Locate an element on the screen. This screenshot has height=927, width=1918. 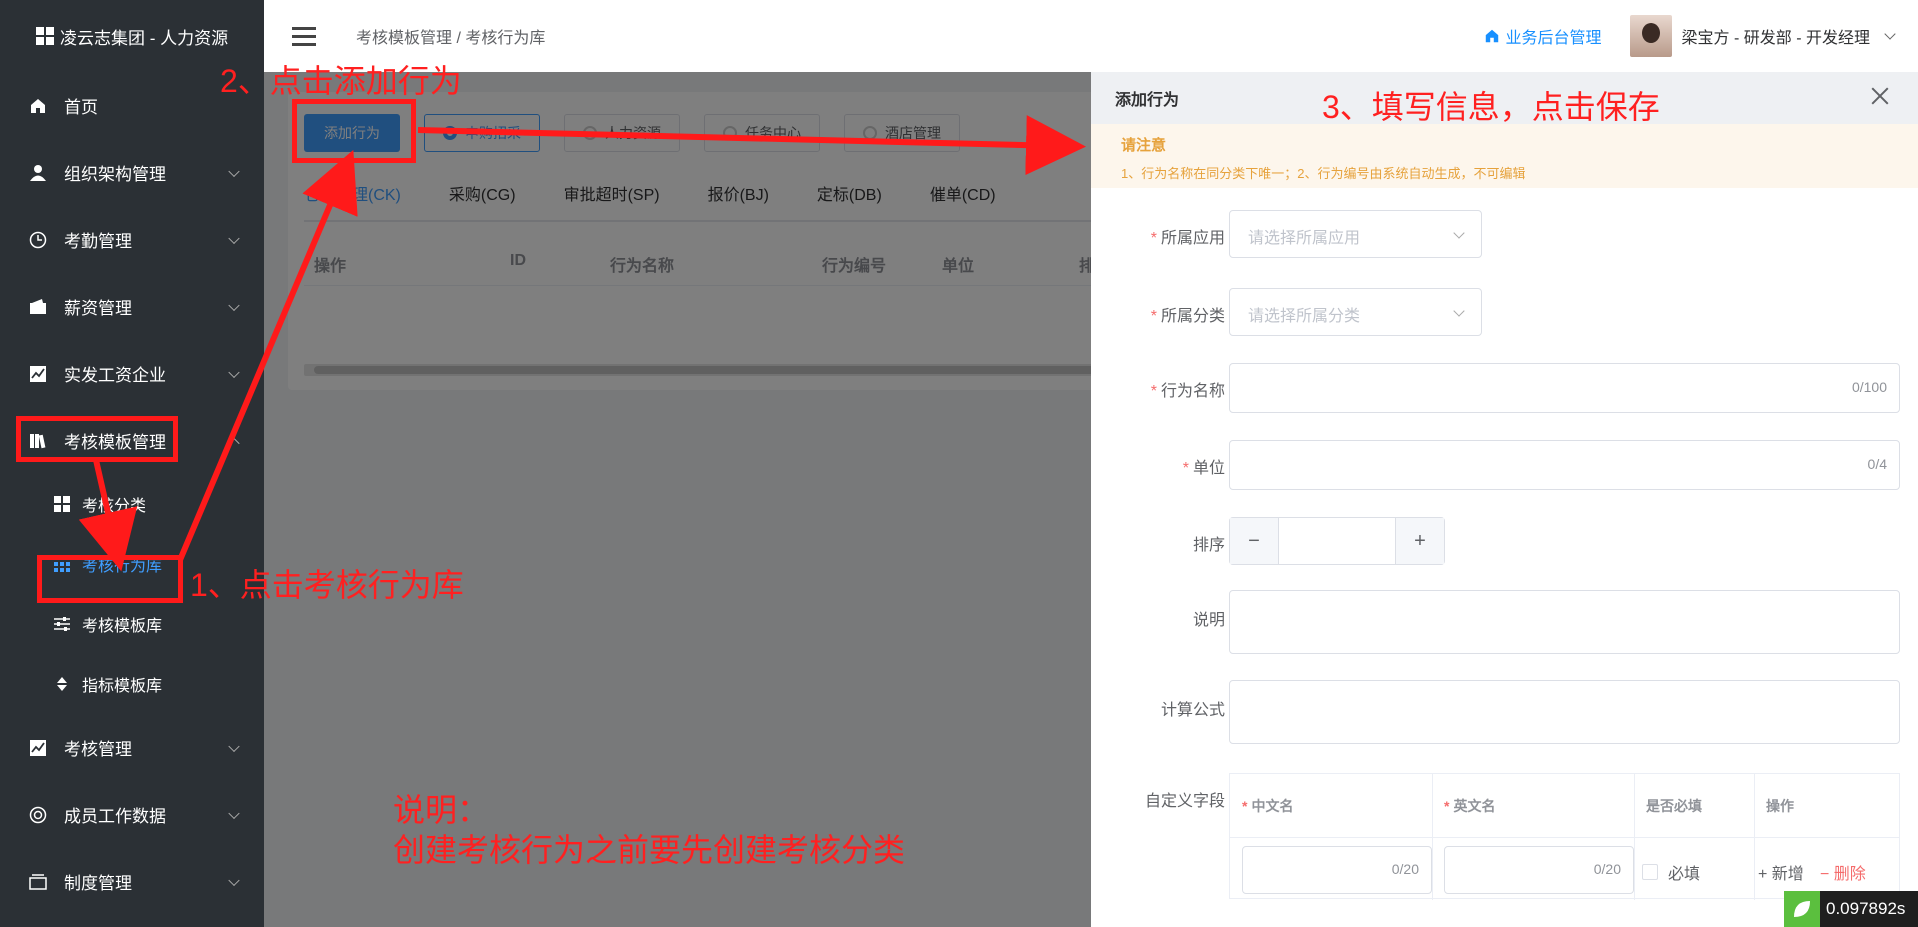
leaf-icon is located at coordinates (1802, 909).